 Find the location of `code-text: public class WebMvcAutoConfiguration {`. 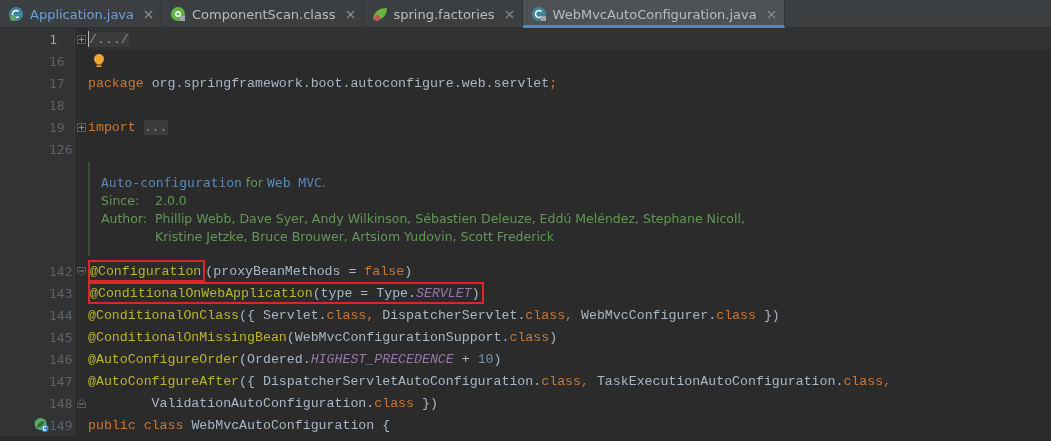

code-text: public class WebMvcAutoConfiguration { is located at coordinates (239, 425).